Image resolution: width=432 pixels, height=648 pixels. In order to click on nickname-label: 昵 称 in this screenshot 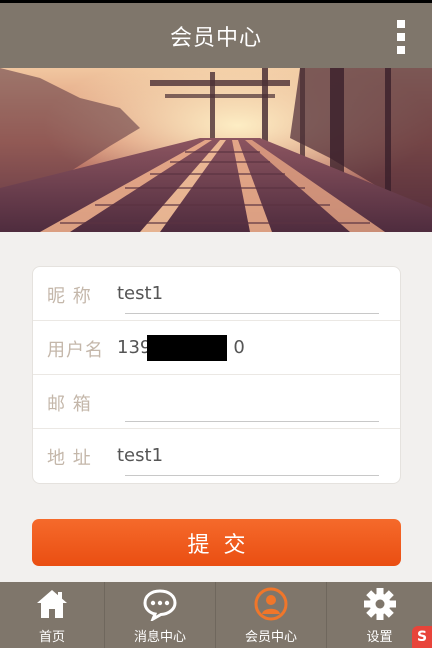, I will do `click(69, 296)`.